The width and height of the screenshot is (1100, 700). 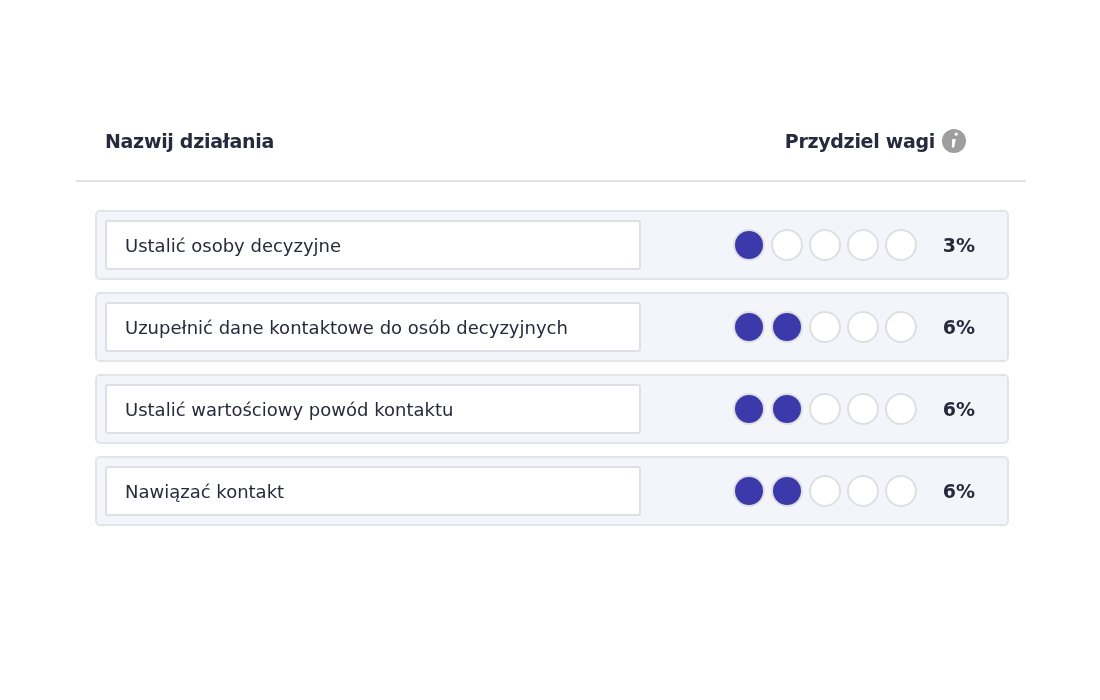 What do you see at coordinates (373, 245) in the screenshot?
I see `input-field: Ustalić osoby decyzyjne` at bounding box center [373, 245].